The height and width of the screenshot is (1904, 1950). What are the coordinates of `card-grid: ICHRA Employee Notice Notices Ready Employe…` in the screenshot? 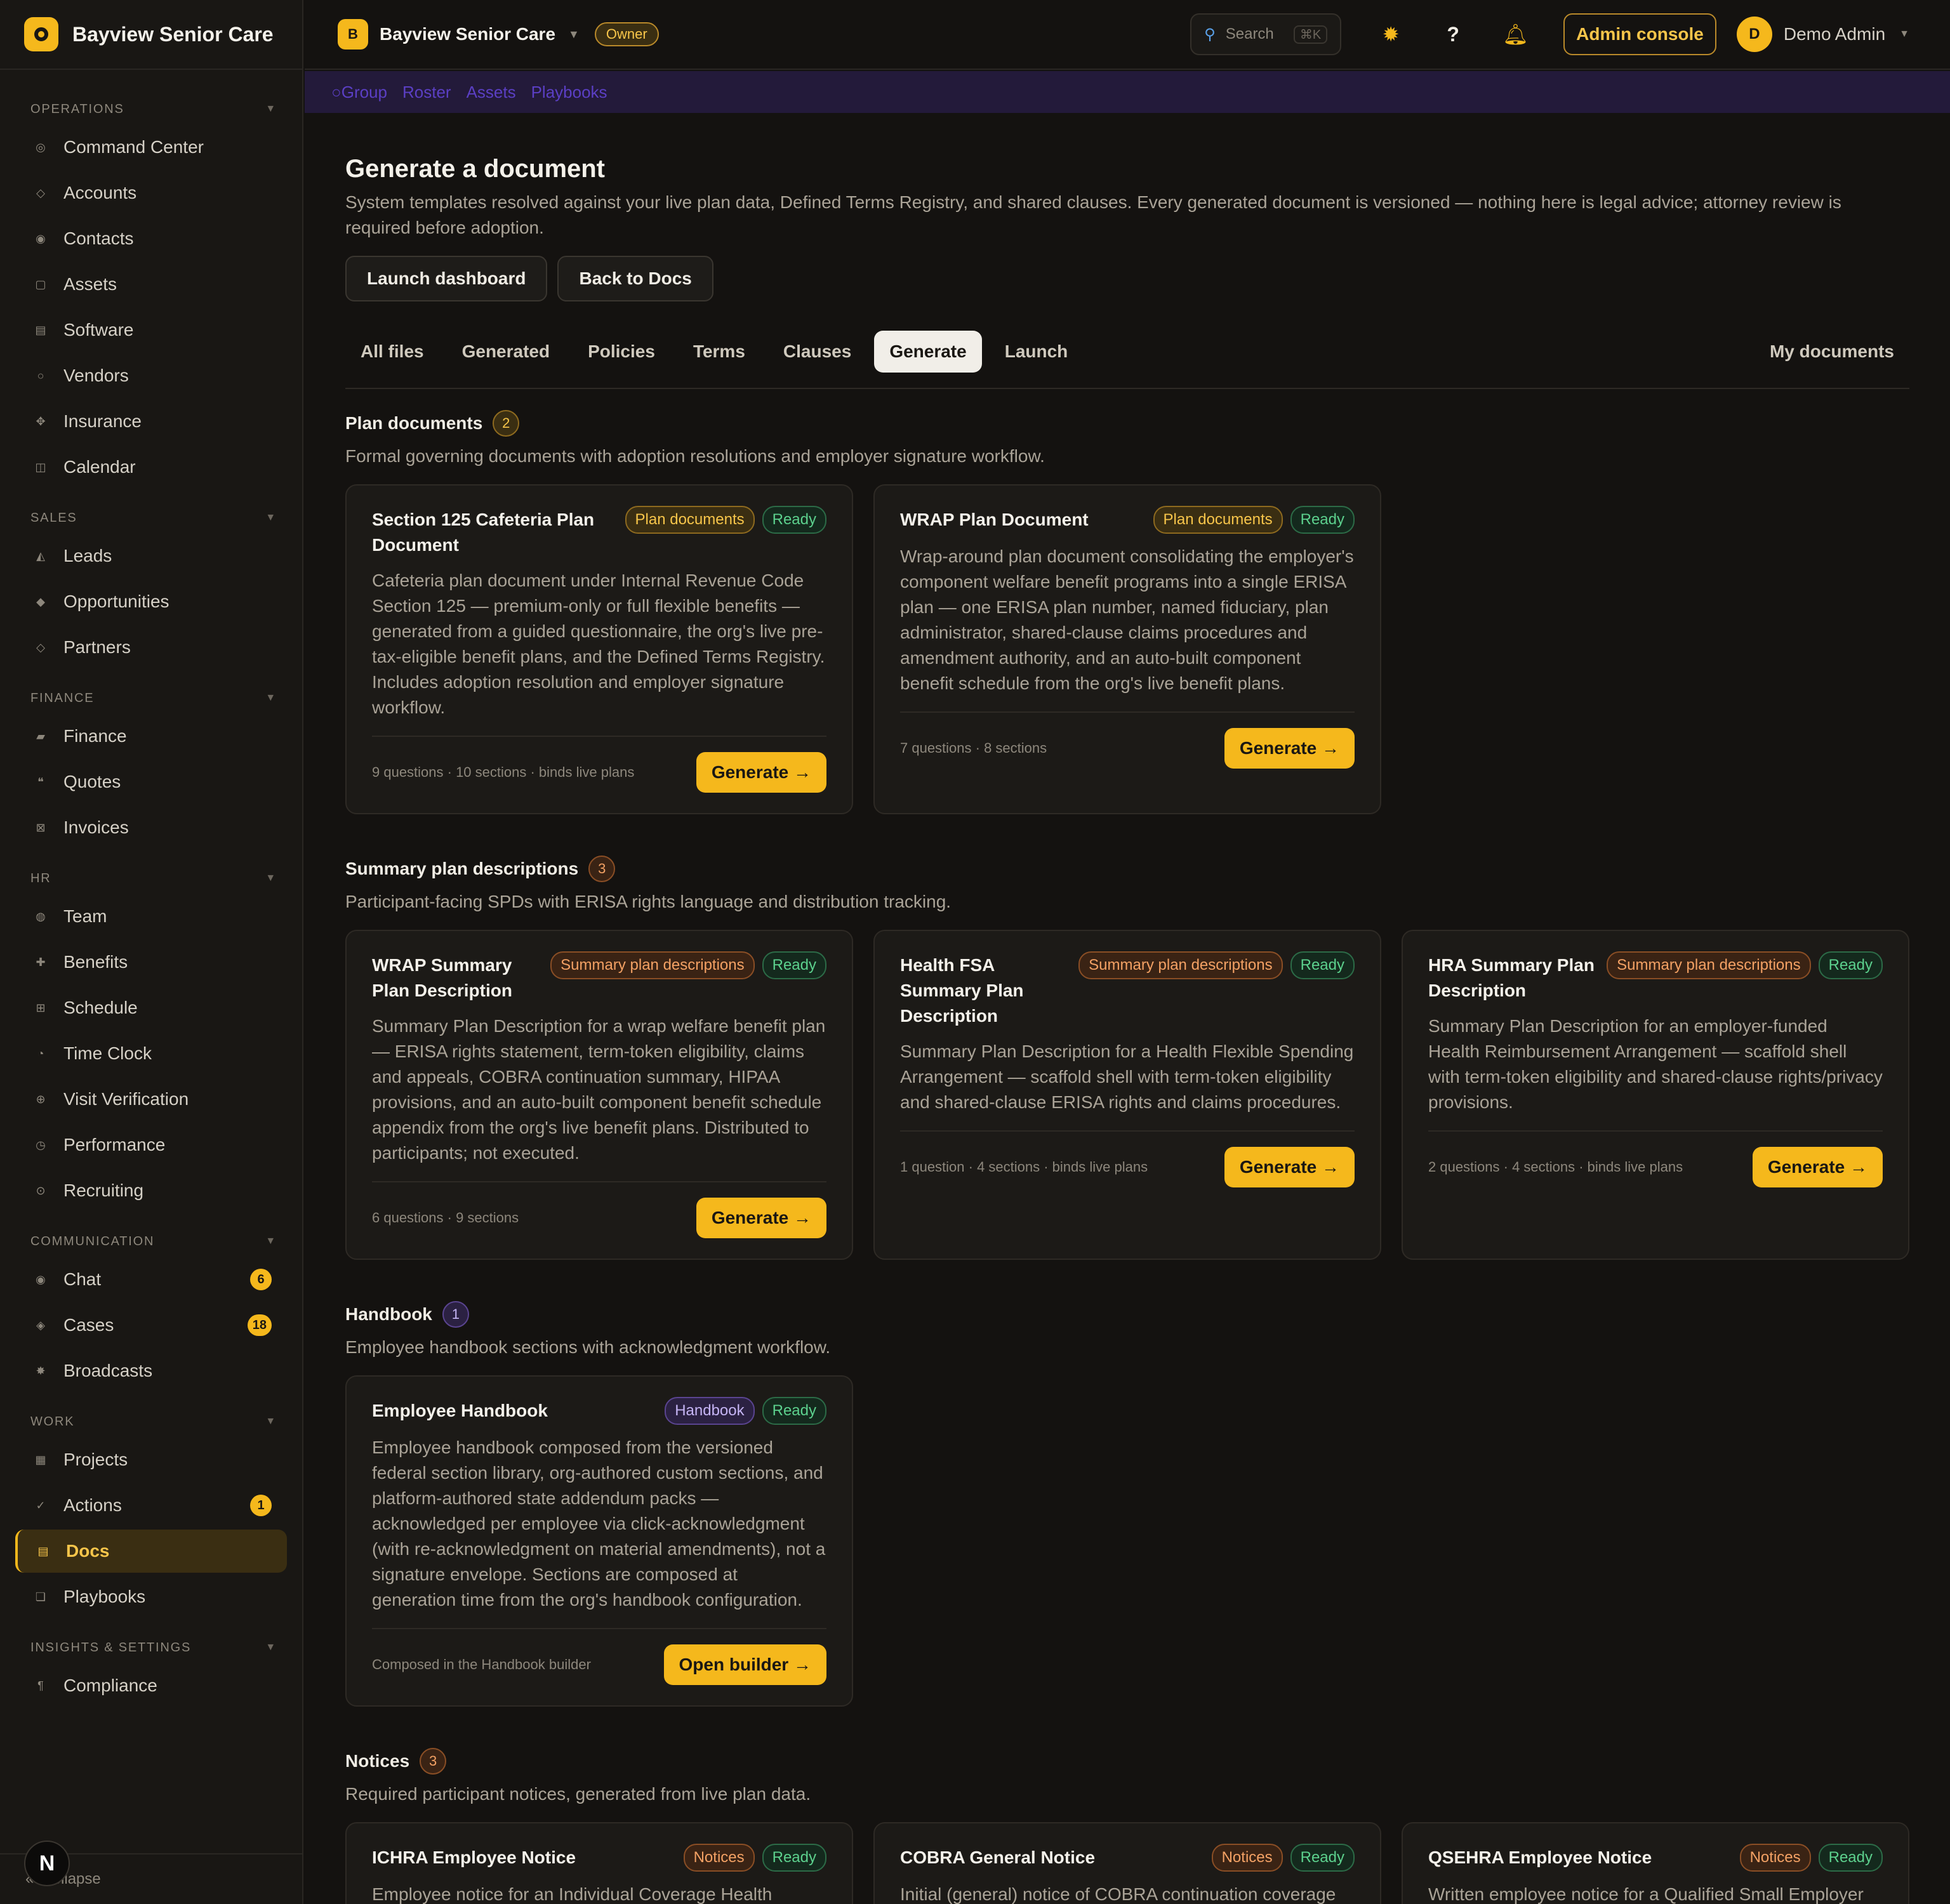 It's located at (1127, 1863).